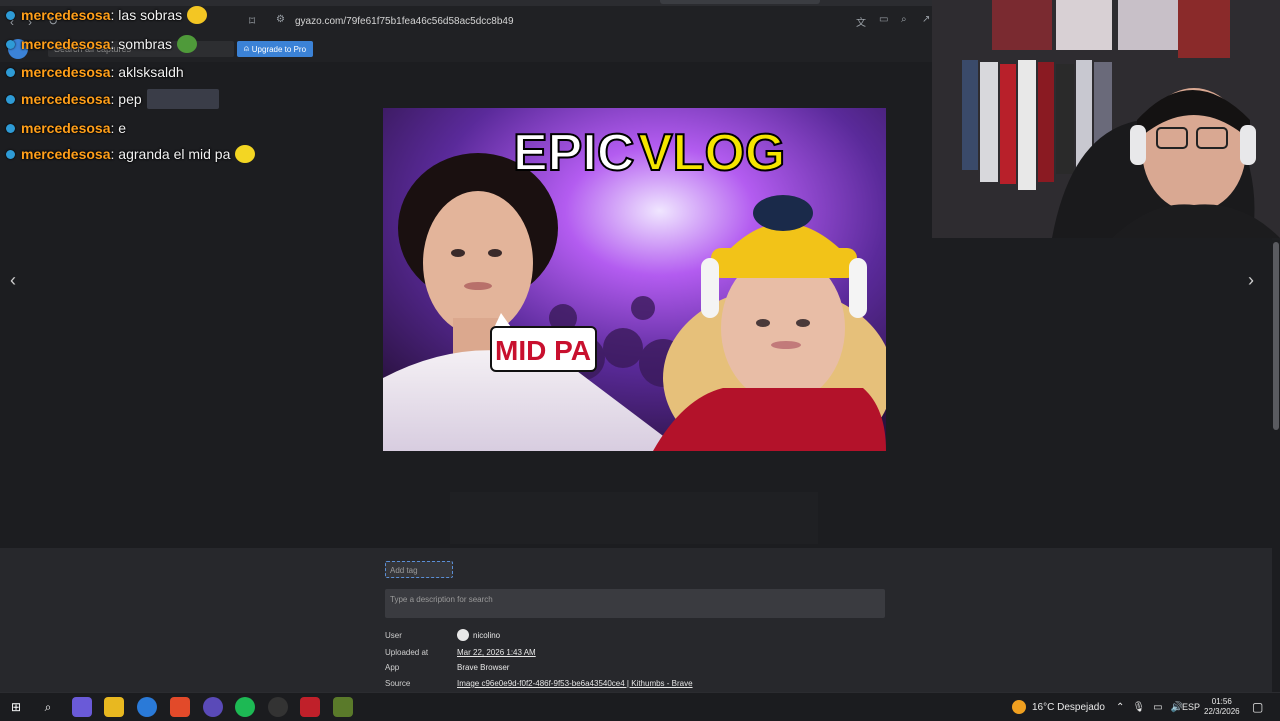 This screenshot has width=1280, height=721. Describe the element at coordinates (904, 19) in the screenshot. I see `zoom-icon: ⌕` at that location.